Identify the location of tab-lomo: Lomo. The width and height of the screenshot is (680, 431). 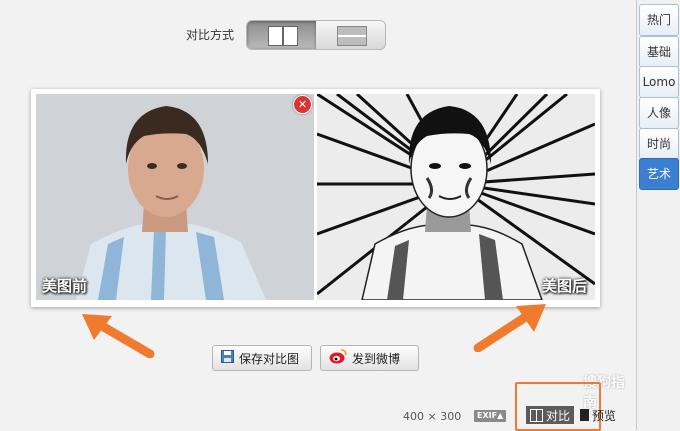
(659, 82).